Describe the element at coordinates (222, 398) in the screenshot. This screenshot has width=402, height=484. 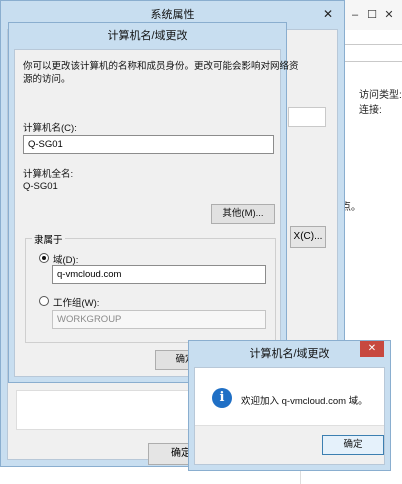
I see `info-icon: i` at that location.